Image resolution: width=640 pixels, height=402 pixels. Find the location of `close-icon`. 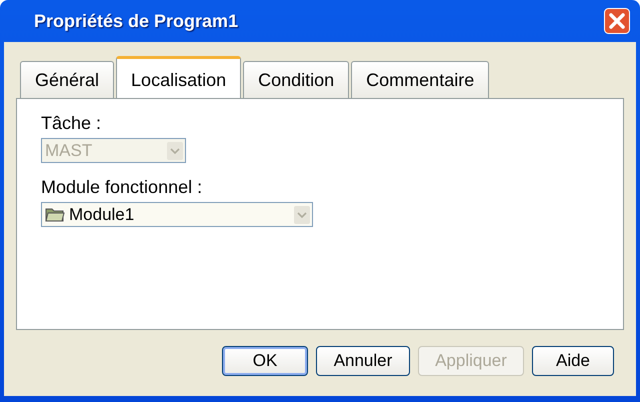

close-icon is located at coordinates (617, 21).